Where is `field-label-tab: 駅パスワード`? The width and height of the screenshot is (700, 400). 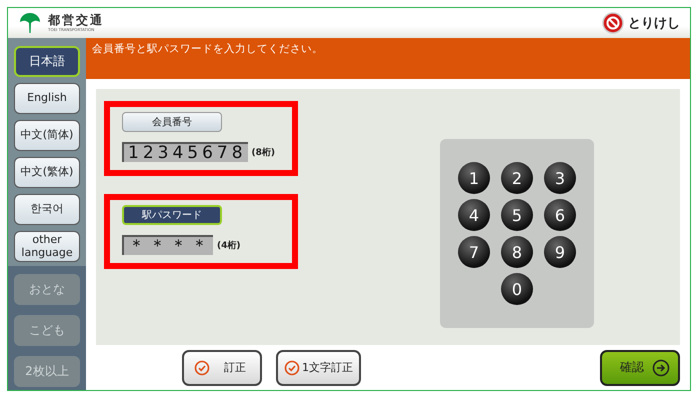
field-label-tab: 駅パスワード is located at coordinates (172, 215).